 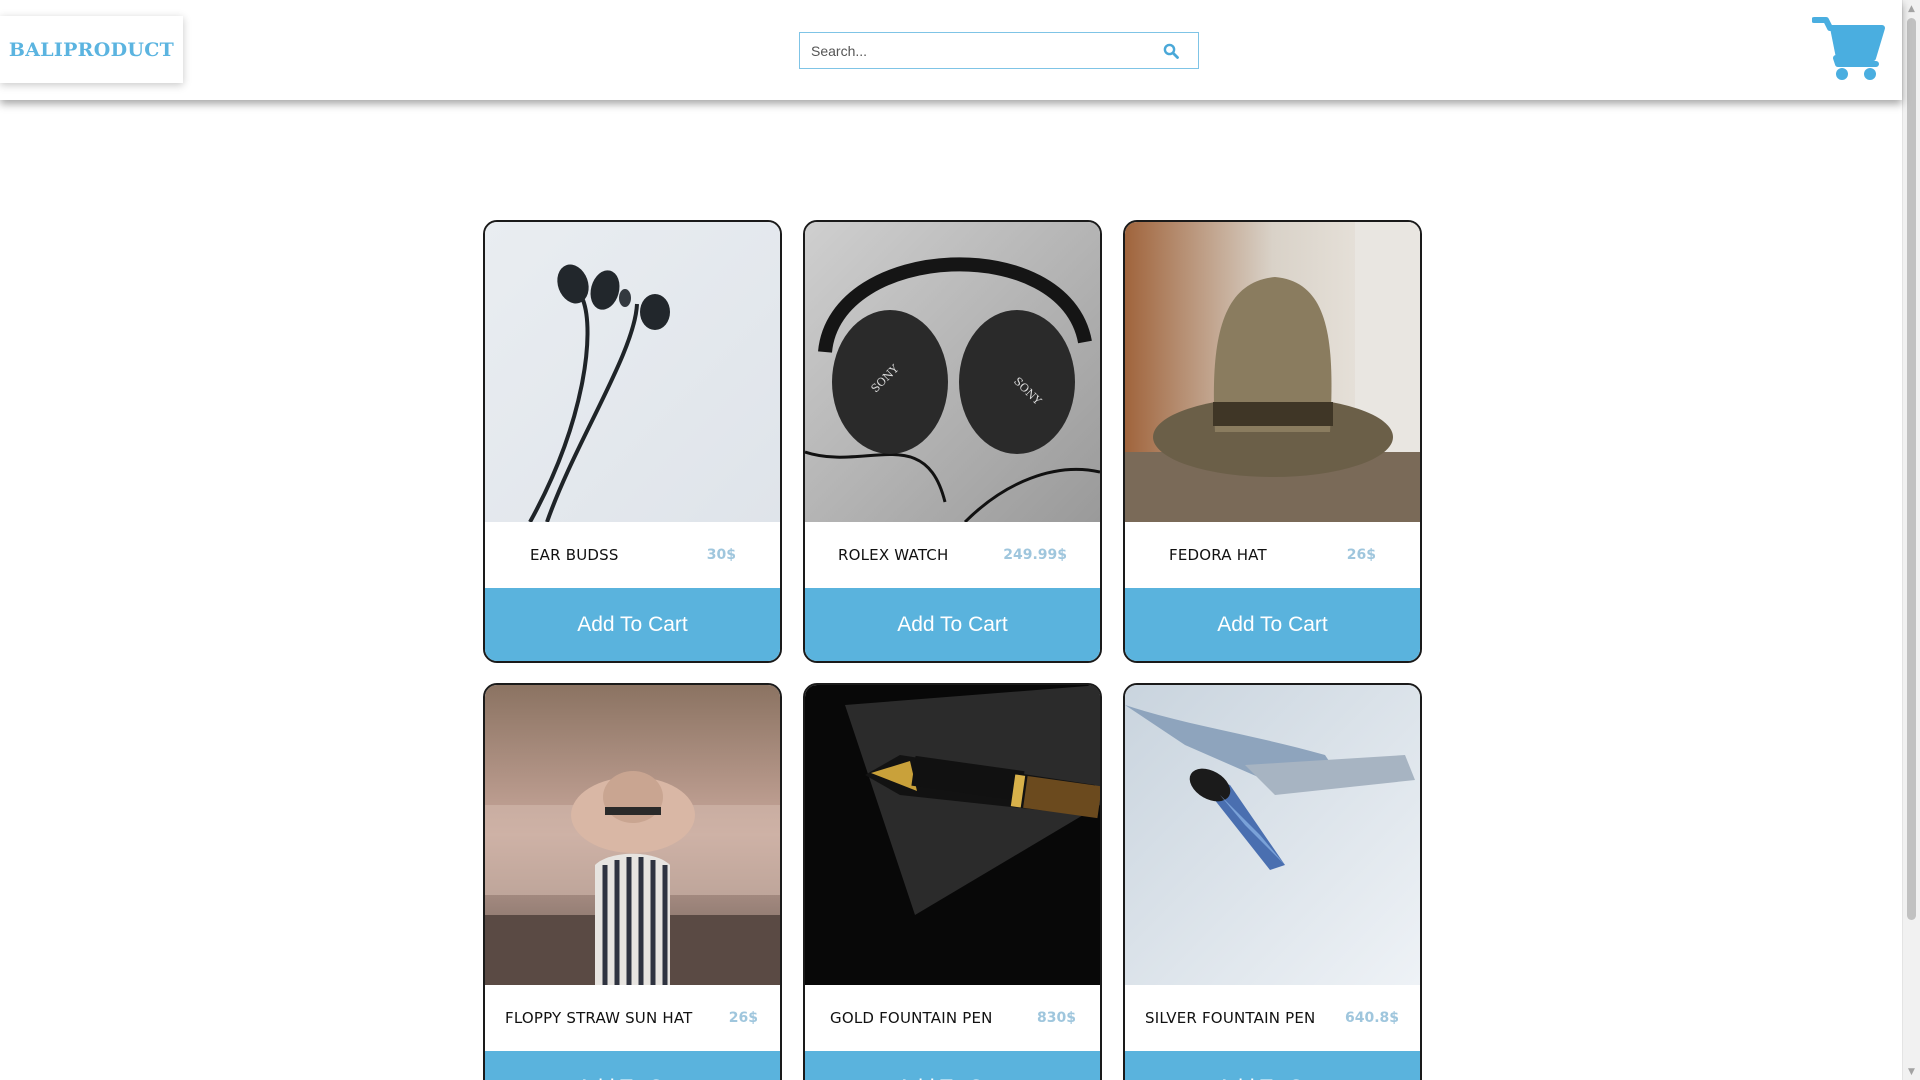 I want to click on search-input, so click(x=972, y=50).